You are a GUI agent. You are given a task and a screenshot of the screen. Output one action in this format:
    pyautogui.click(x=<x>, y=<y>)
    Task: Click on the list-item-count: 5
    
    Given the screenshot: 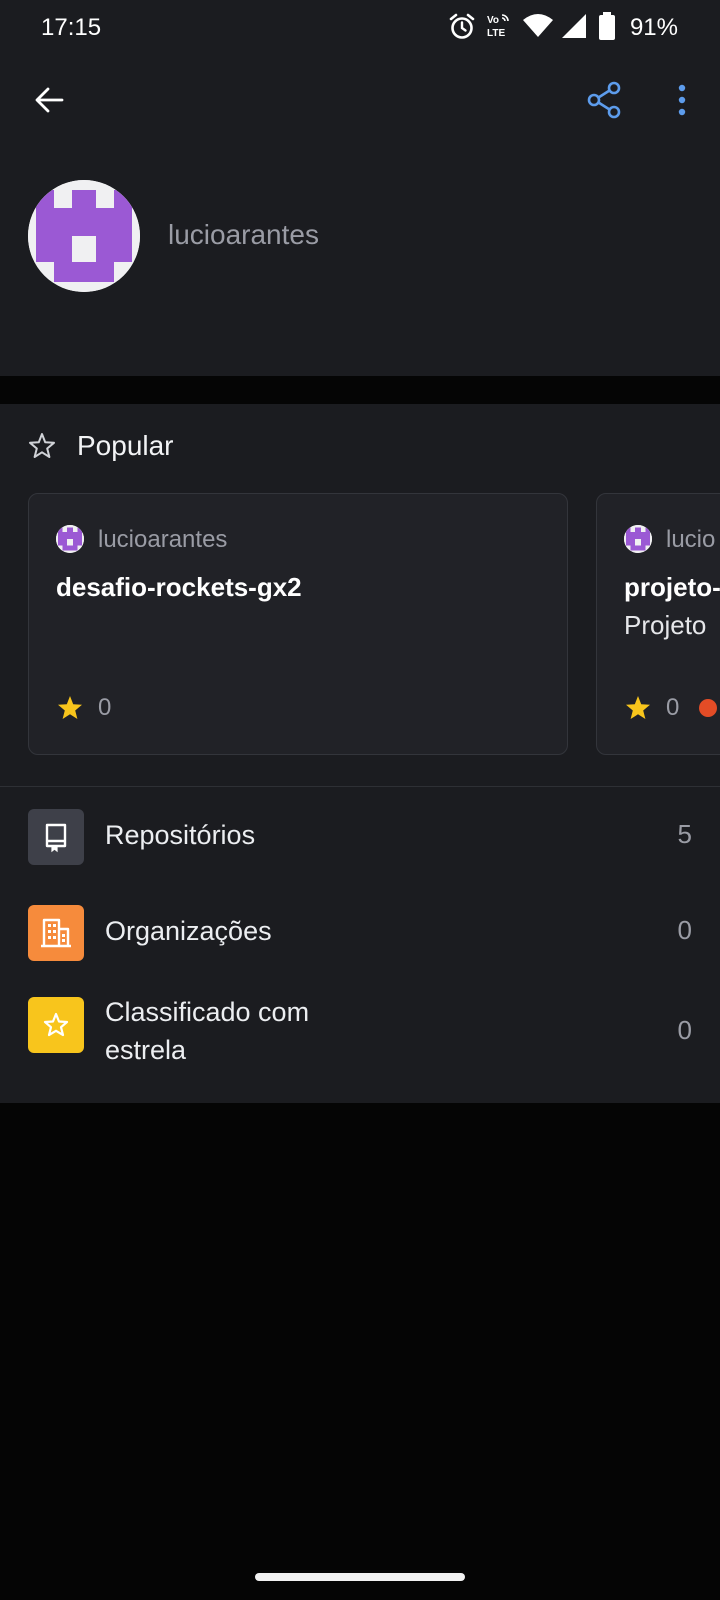 What is the action you would take?
    pyautogui.click(x=684, y=834)
    